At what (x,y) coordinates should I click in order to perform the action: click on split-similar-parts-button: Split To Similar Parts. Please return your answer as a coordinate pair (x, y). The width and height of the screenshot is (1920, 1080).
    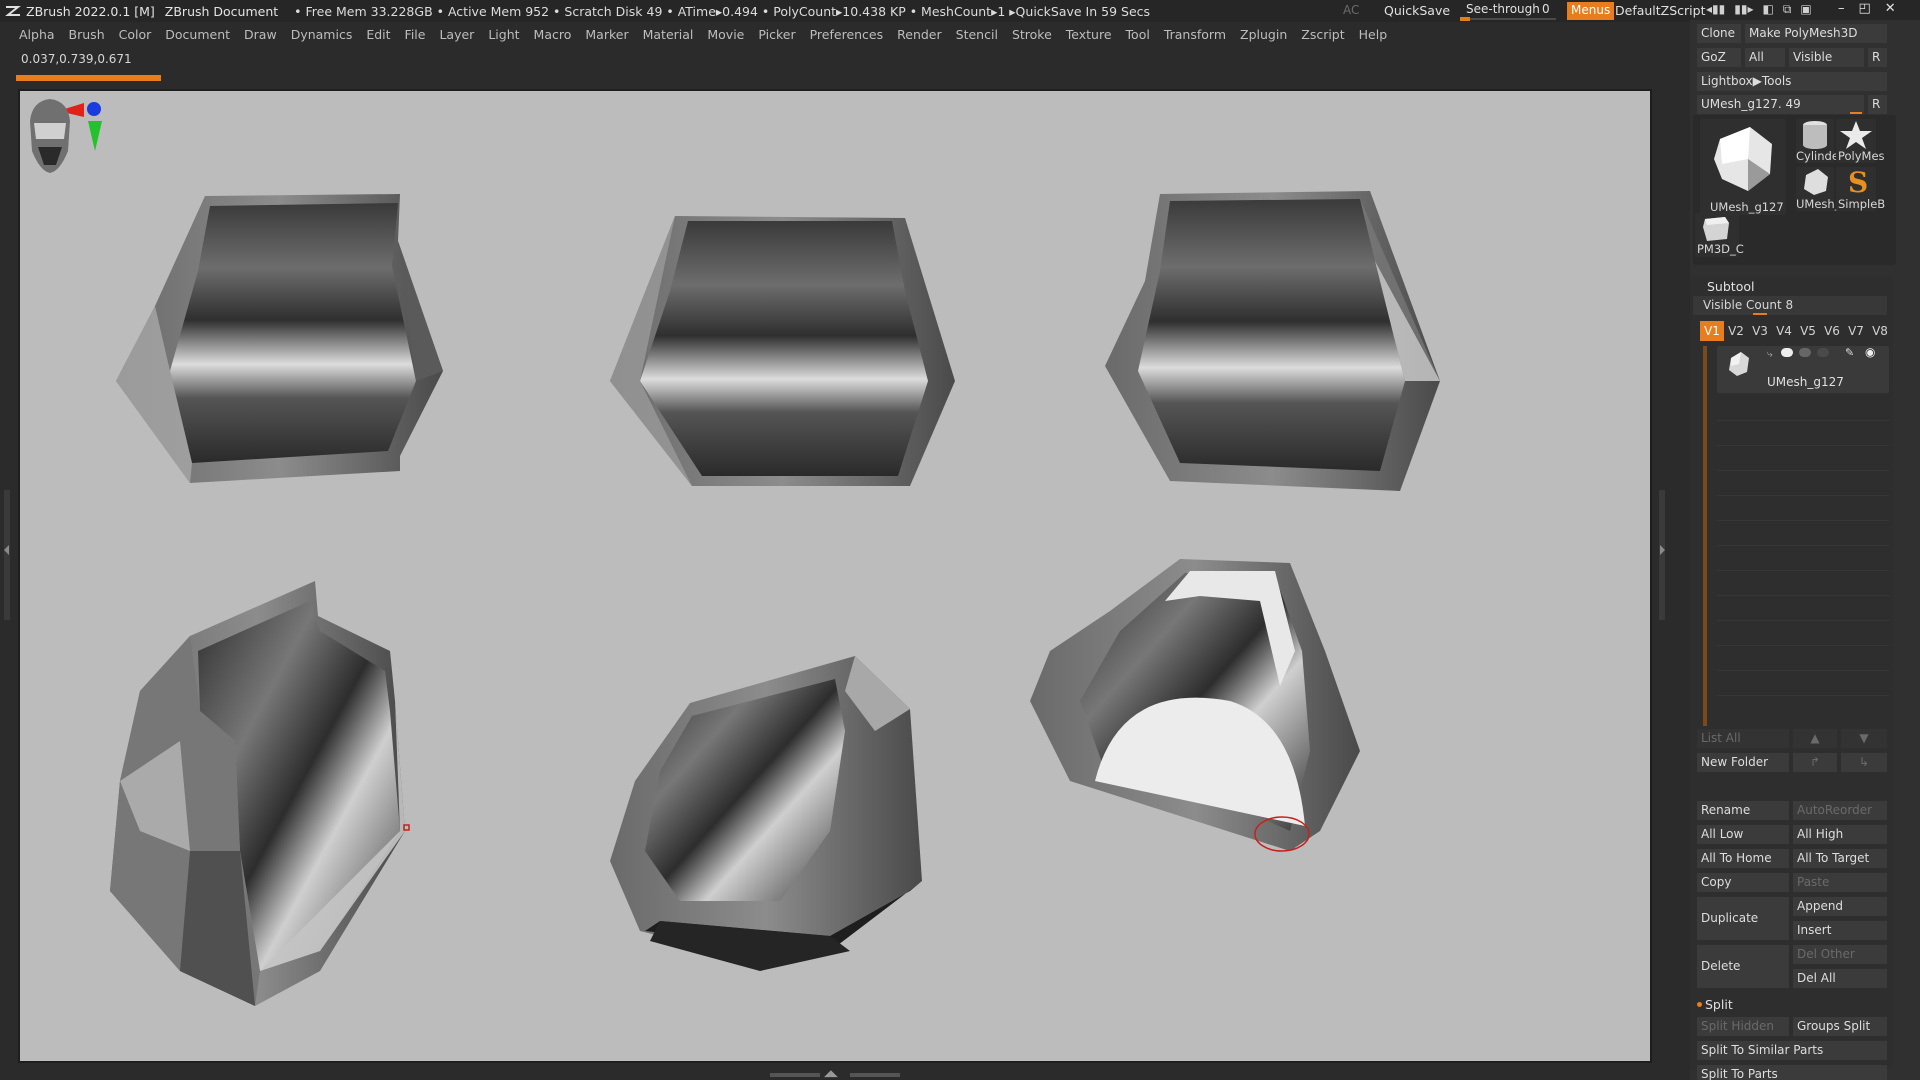
    Looking at the image, I should click on (1792, 1050).